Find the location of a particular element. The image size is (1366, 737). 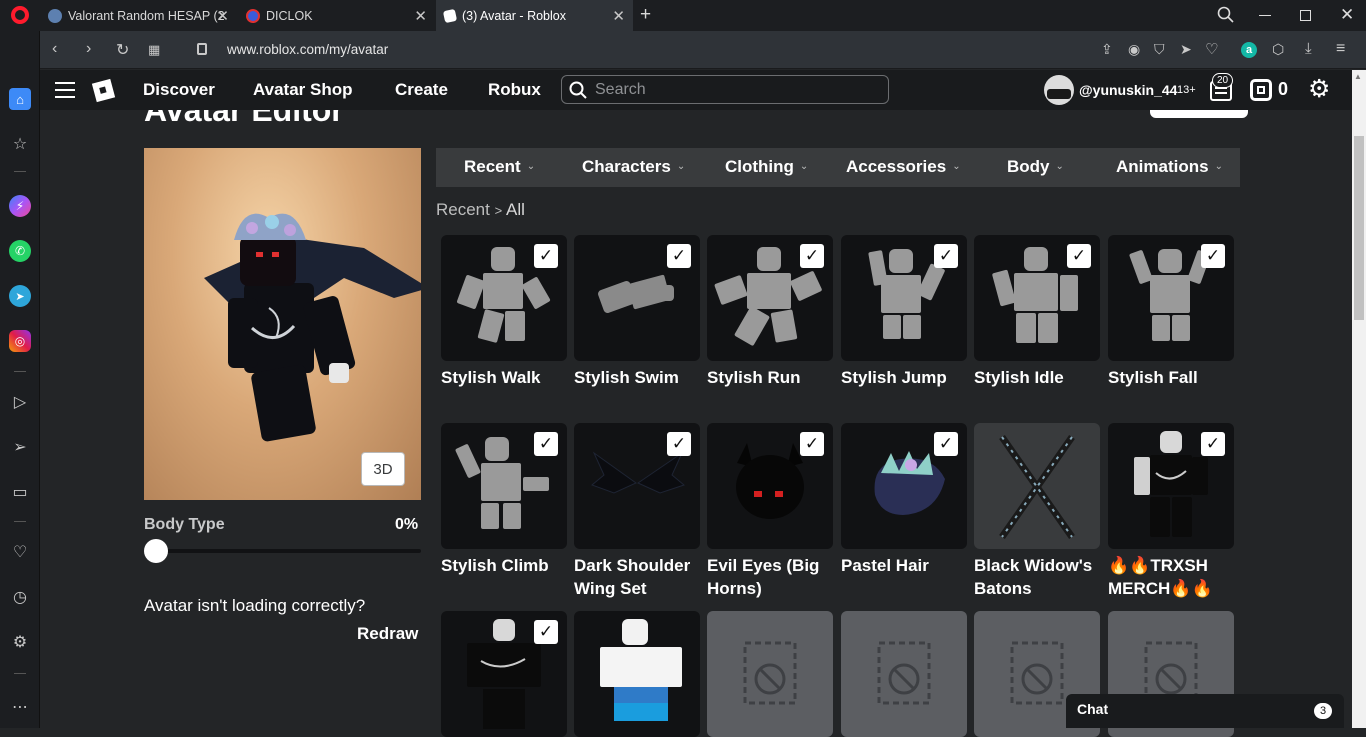

instagram-icon: ◎ is located at coordinates (20, 341).